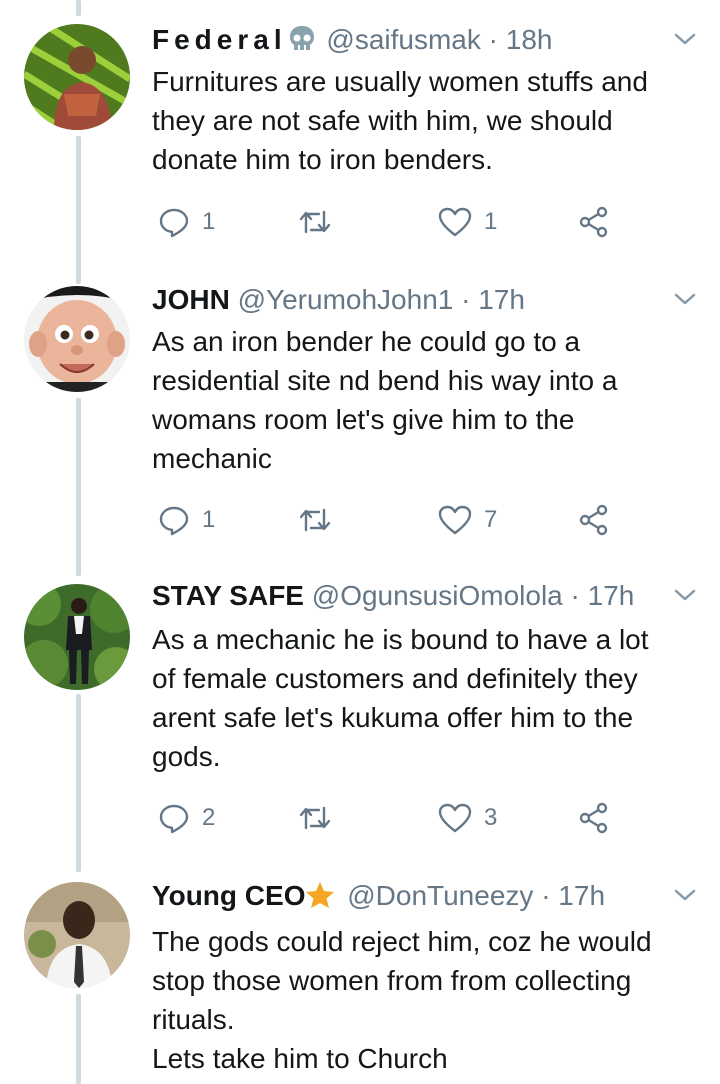 The image size is (720, 1084). I want to click on display-name: Young CEO, so click(228, 895).